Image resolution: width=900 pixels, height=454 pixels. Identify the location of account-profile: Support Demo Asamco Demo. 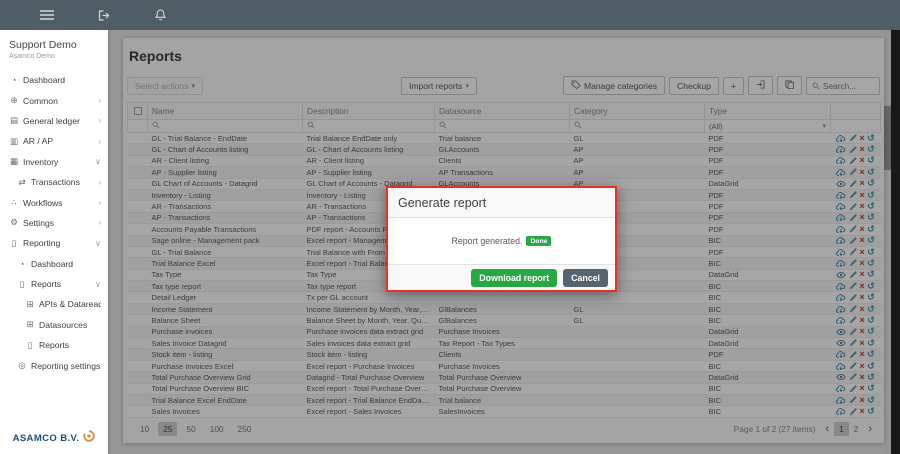
(54, 48).